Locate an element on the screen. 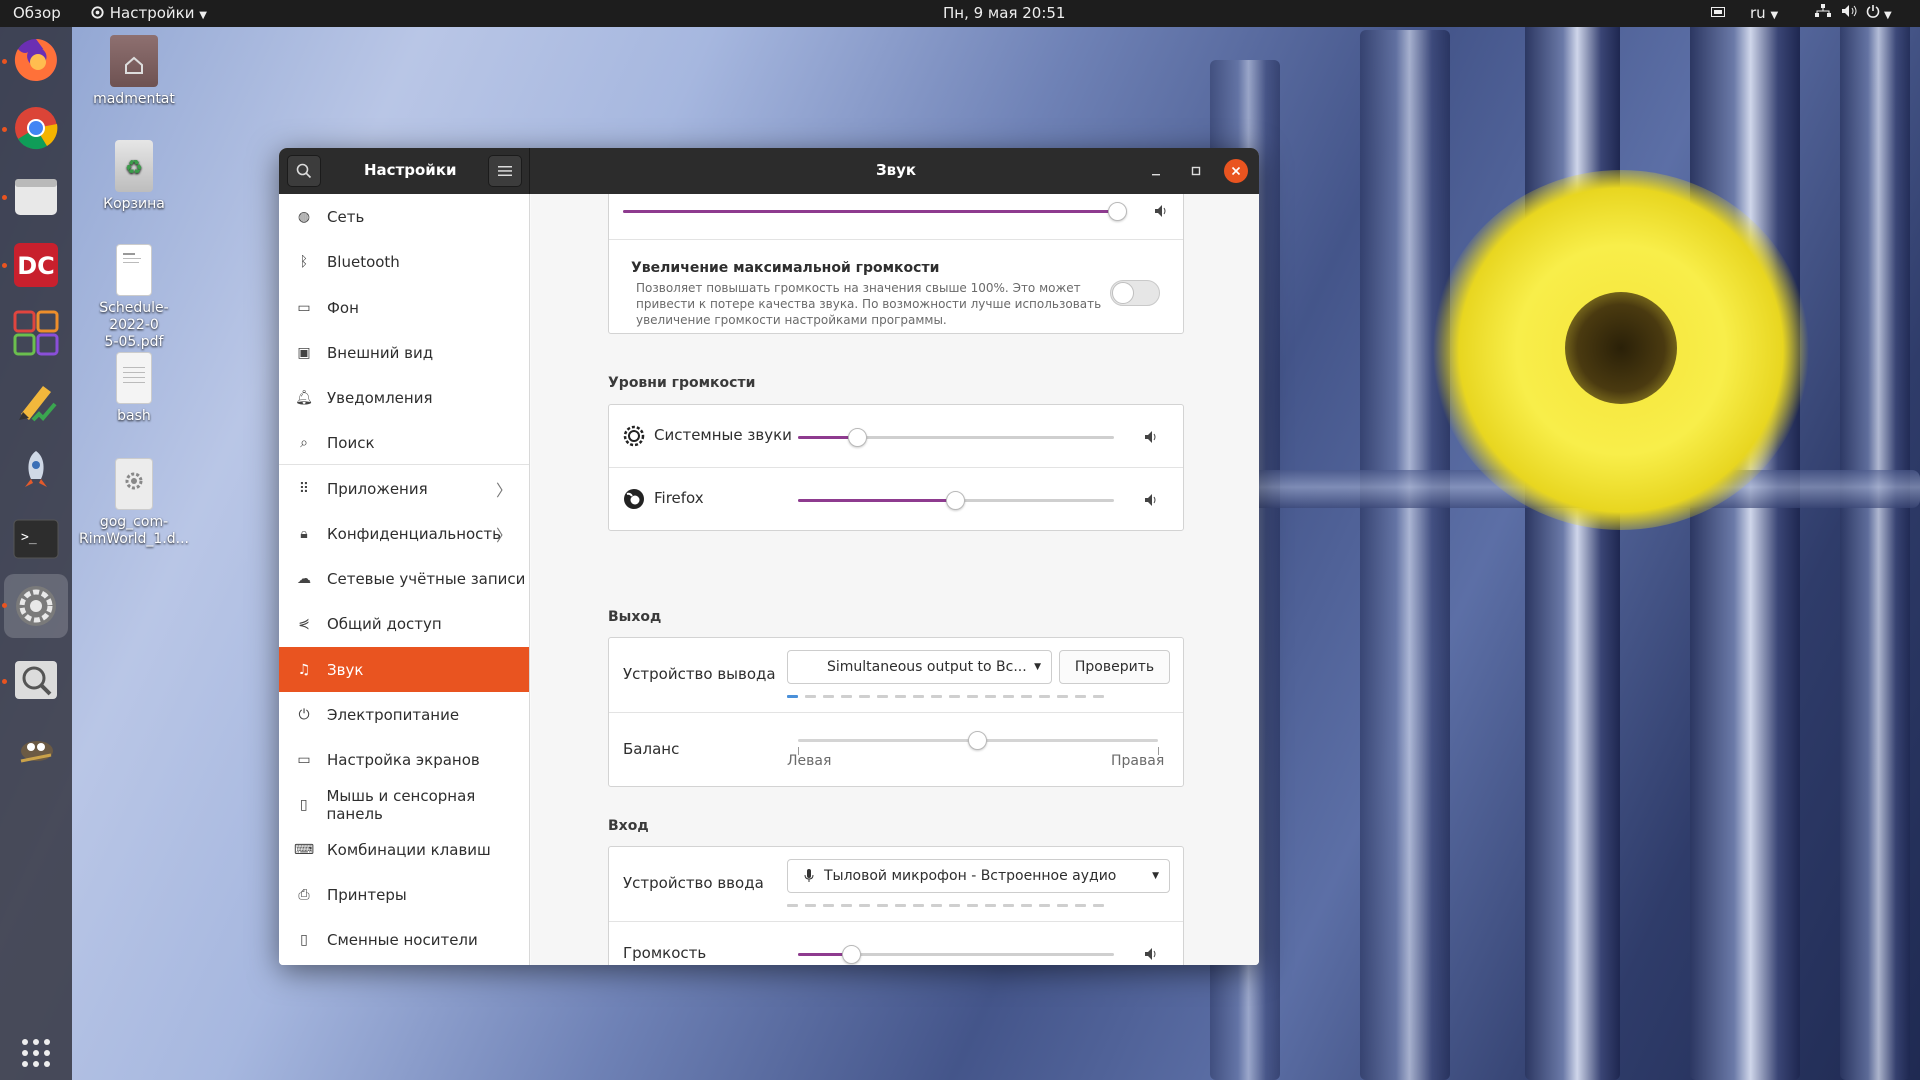 The width and height of the screenshot is (1920, 1080). chevron-down-icon: ▼ is located at coordinates (1888, 13).